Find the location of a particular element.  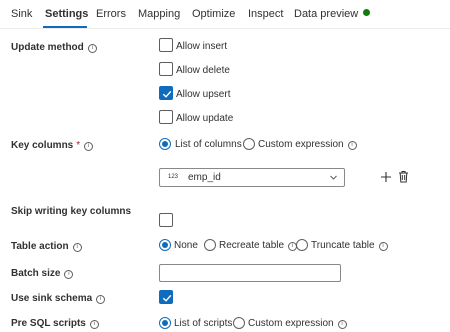

key-column-value: emp_id is located at coordinates (204, 177).